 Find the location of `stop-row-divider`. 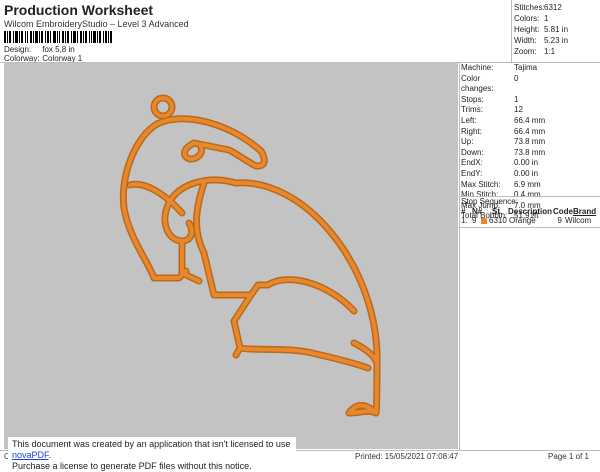

stop-row-divider is located at coordinates (529, 227).